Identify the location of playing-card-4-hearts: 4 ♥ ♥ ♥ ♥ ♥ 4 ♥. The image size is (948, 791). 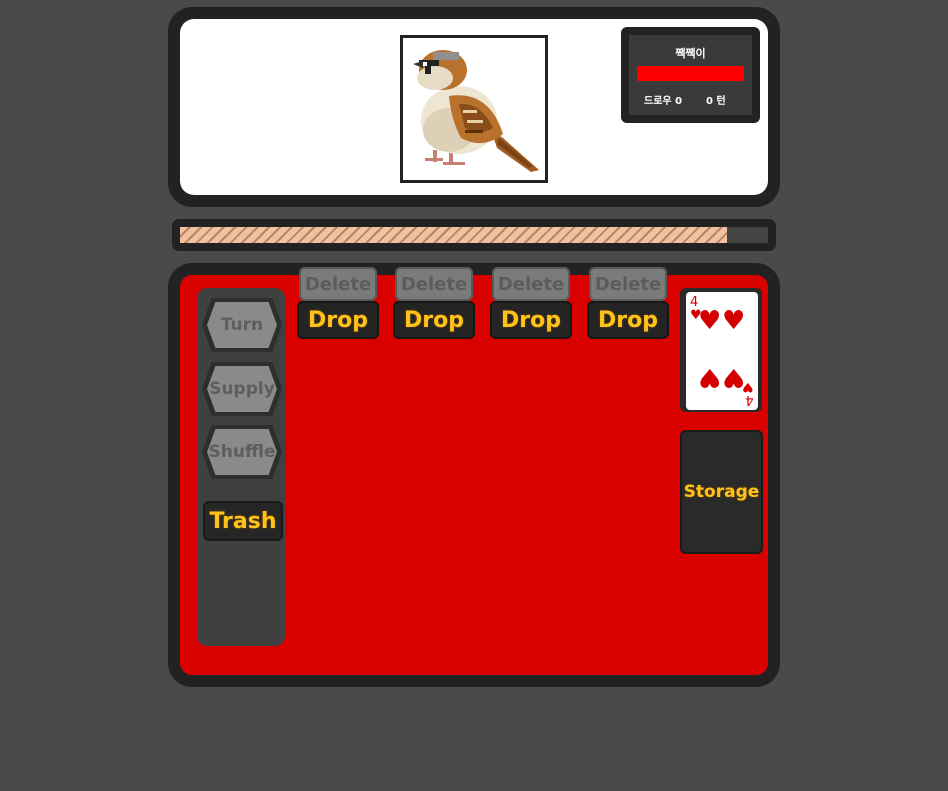
(722, 351).